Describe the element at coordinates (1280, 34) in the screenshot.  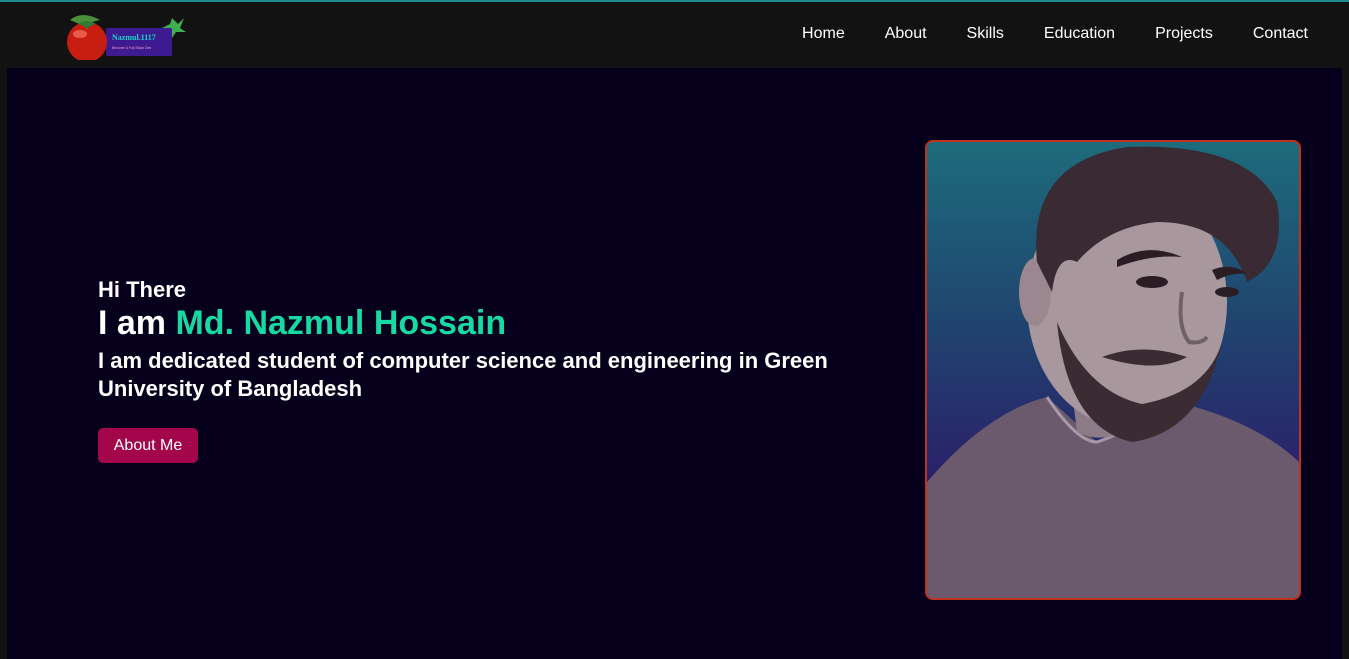
I see `nav-link-contact: Contact` at that location.